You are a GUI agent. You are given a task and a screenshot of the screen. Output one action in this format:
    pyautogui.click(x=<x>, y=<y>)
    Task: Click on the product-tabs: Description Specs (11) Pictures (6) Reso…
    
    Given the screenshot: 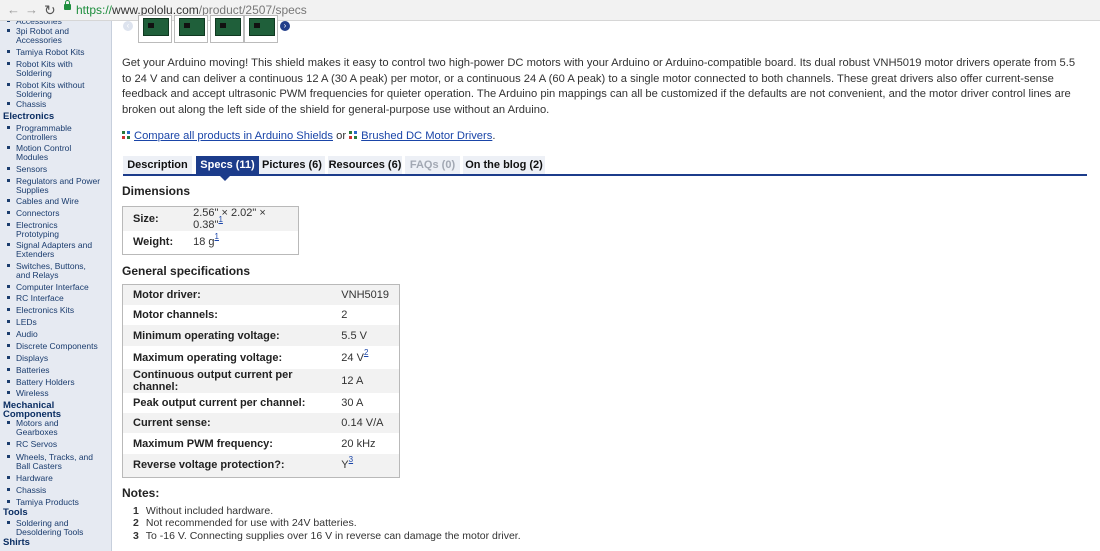 What is the action you would take?
    pyautogui.click(x=605, y=166)
    